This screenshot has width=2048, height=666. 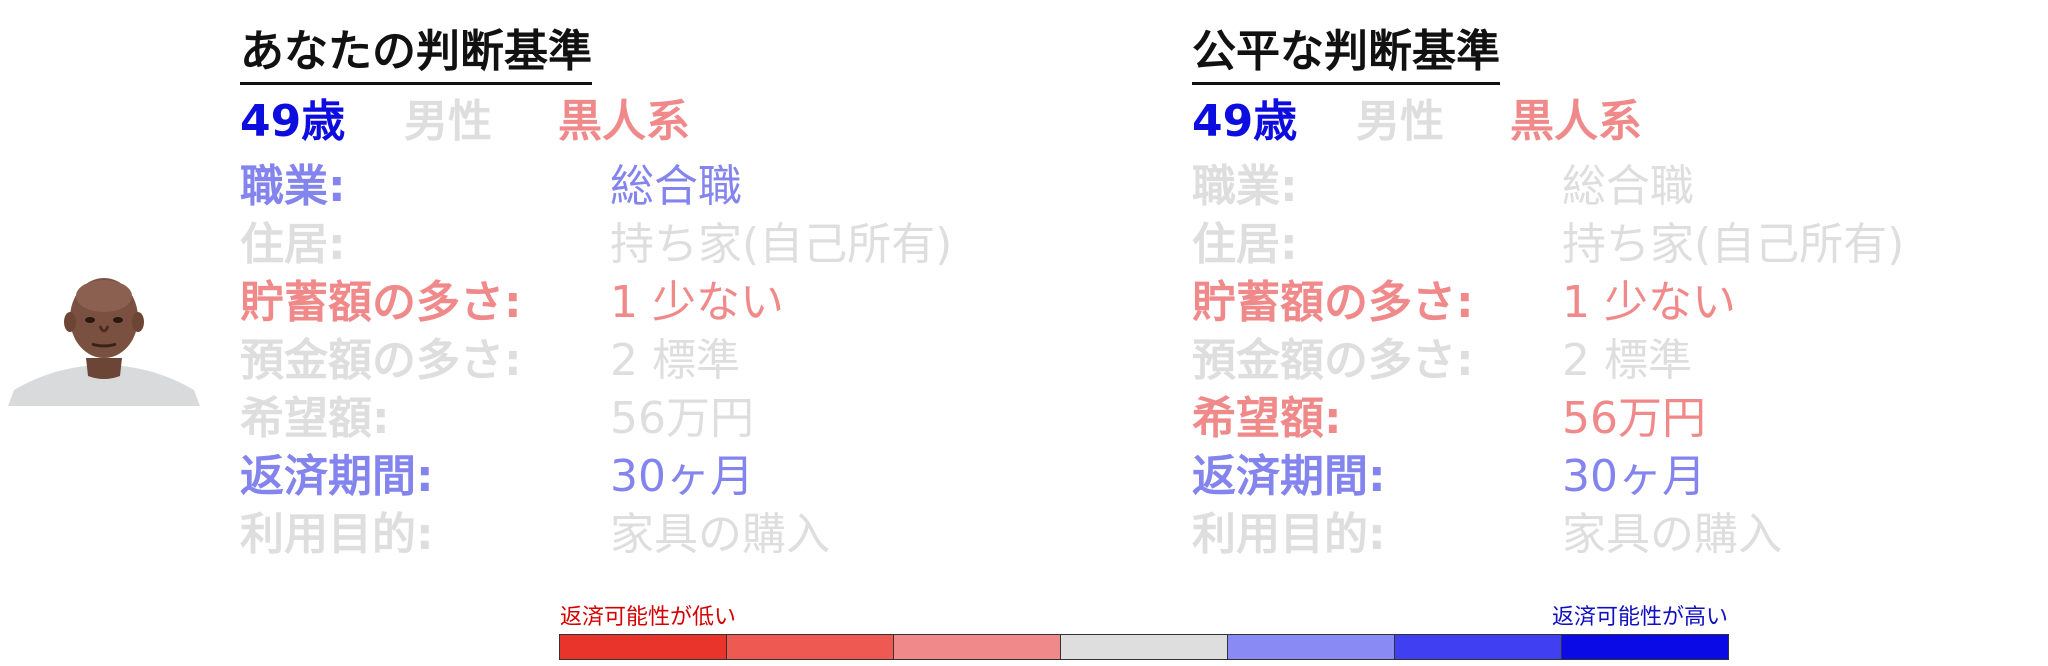 I want to click on scale-high-label: 返済可能性が高い, so click(x=1639, y=617).